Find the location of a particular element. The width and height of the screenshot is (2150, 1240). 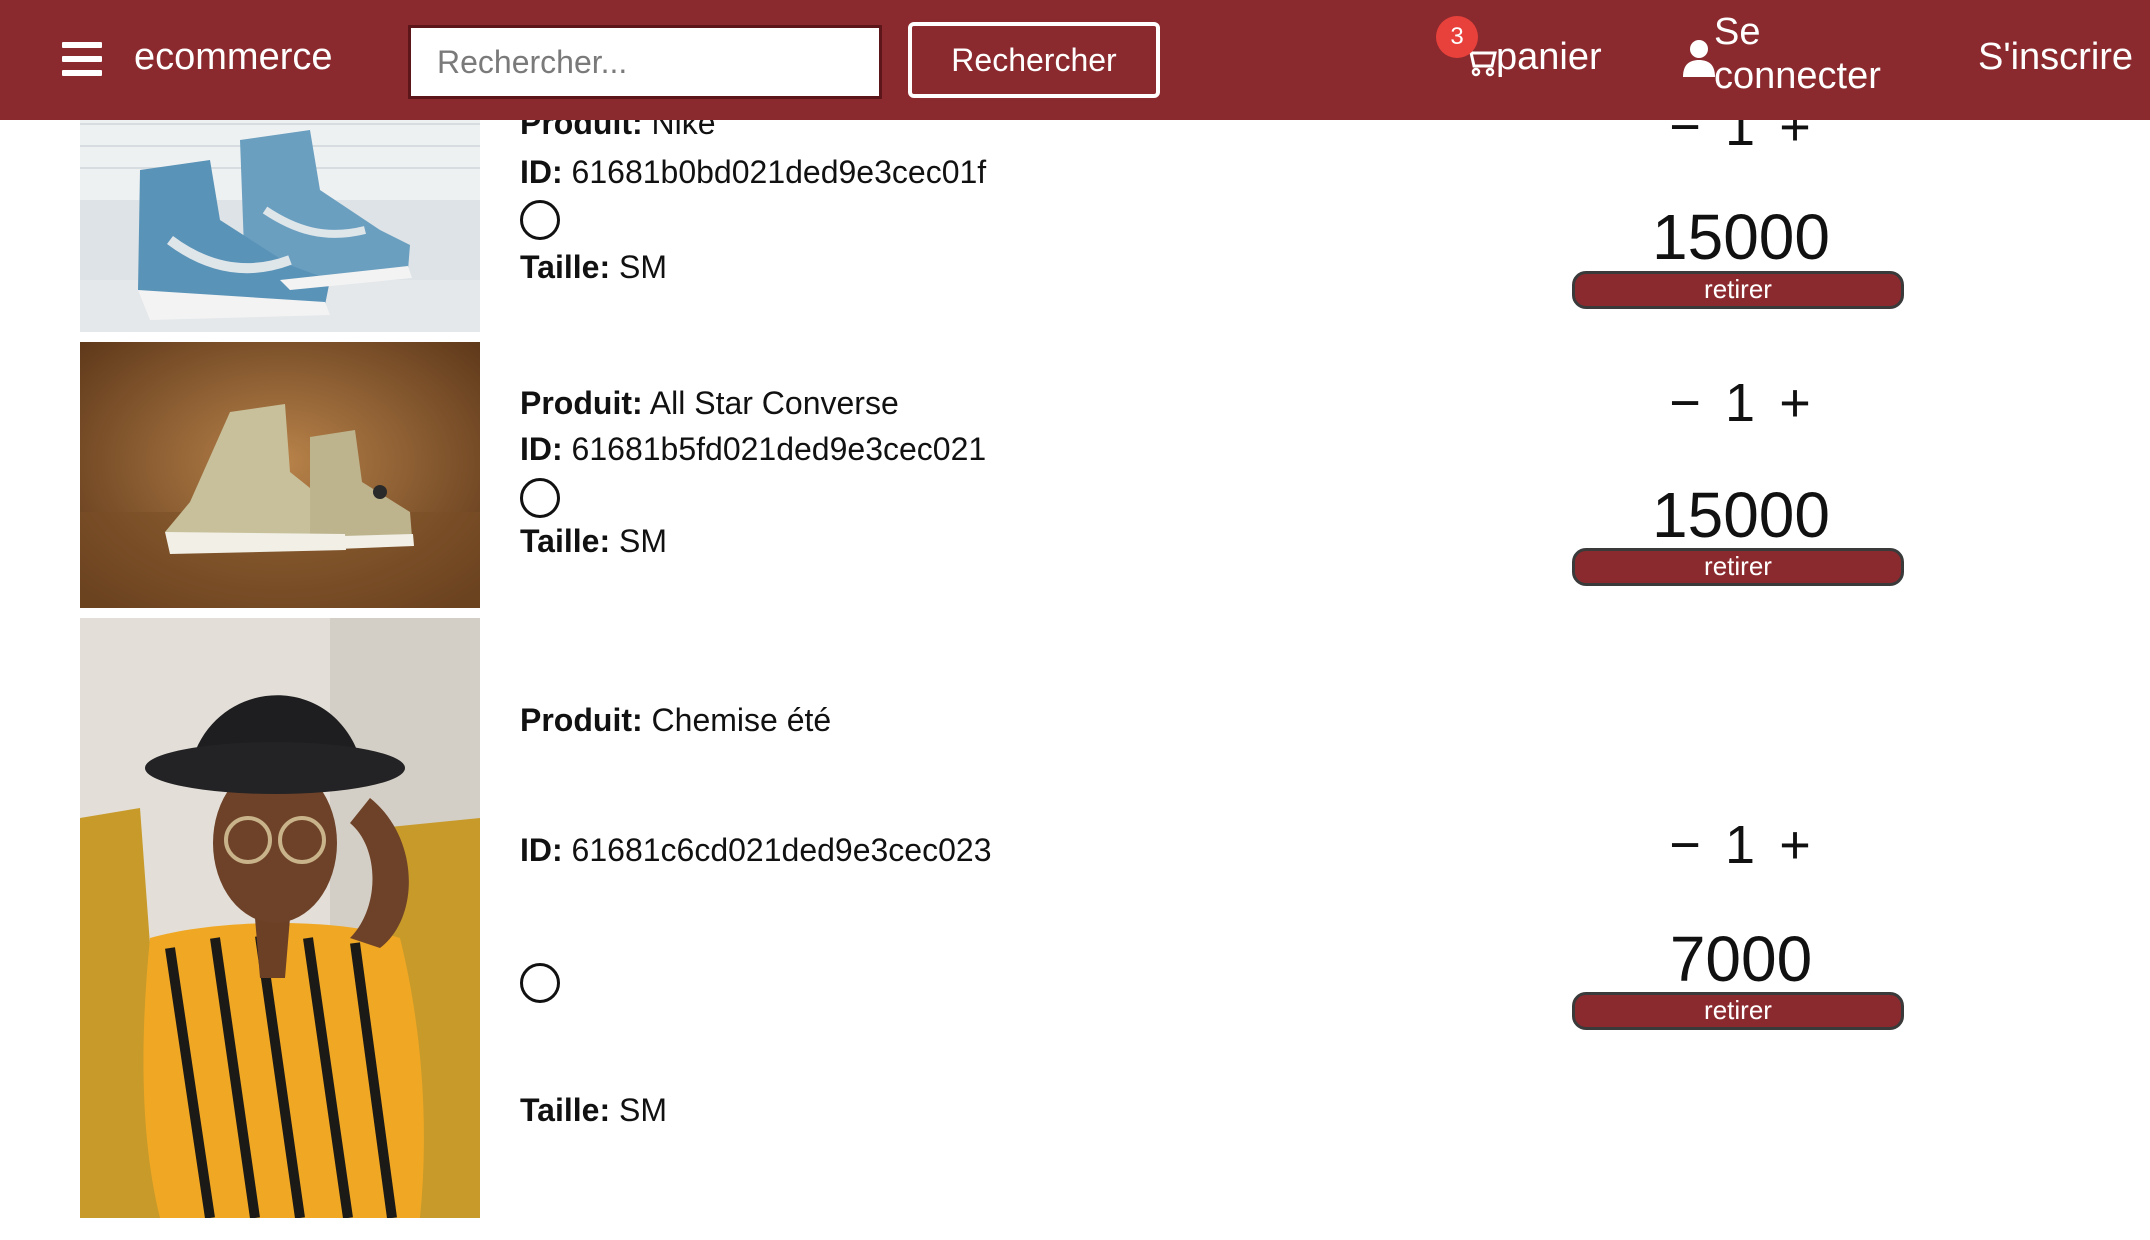

cart-count-badge: 3 is located at coordinates (1457, 37).